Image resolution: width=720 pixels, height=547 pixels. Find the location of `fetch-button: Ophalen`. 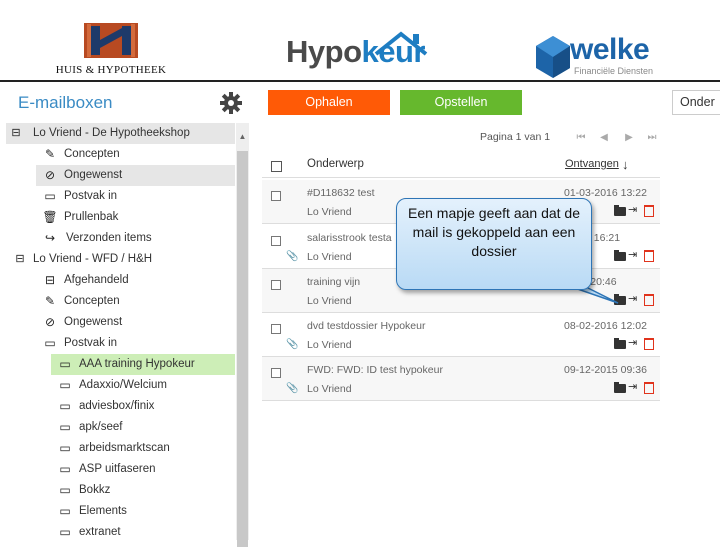

fetch-button: Ophalen is located at coordinates (329, 102).